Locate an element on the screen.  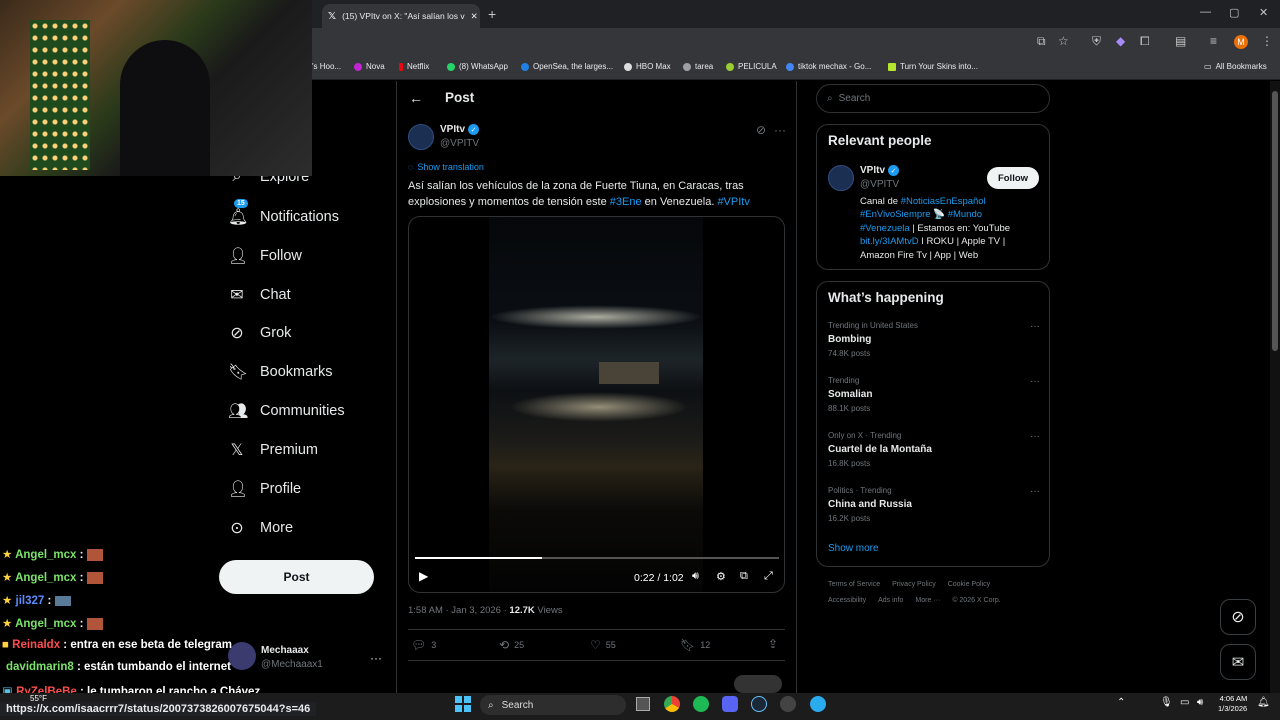
discord-icon is located at coordinates (730, 704).